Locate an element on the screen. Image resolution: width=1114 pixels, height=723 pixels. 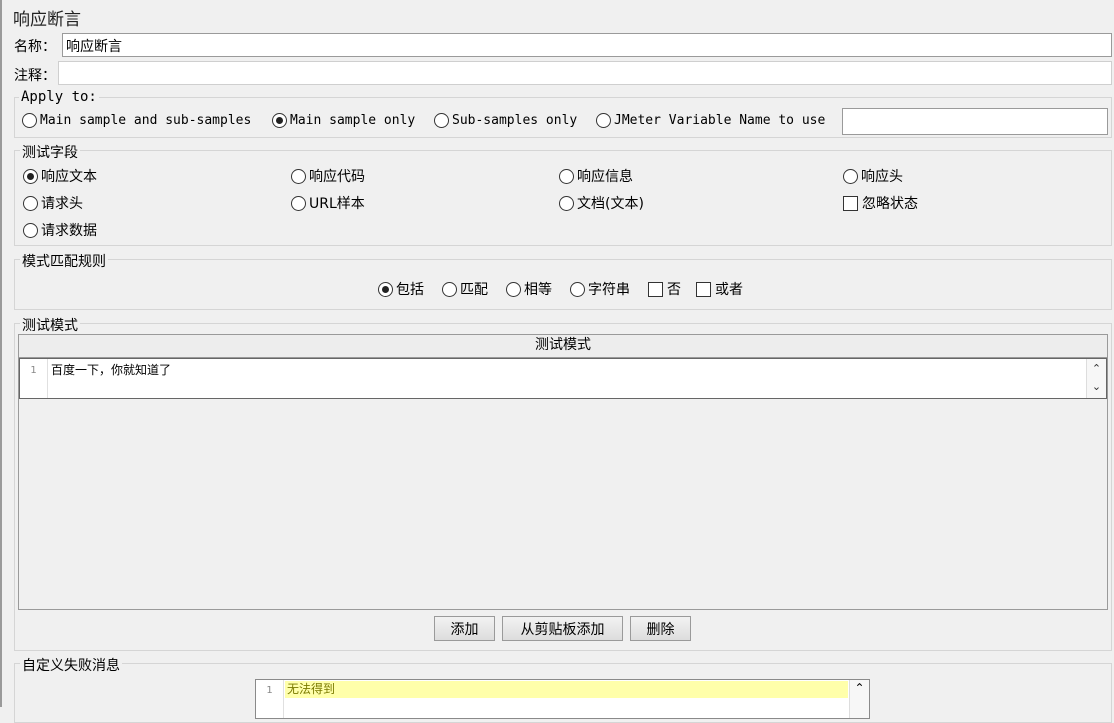
add-from-clipboard-button: 从剪贴板添加 is located at coordinates (562, 628).